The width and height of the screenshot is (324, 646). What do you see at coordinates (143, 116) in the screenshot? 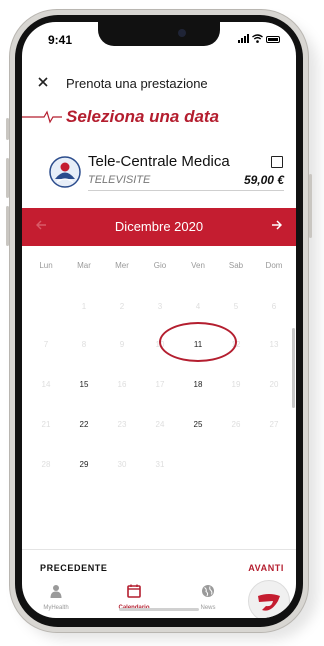
I see `section-title: Seleziona una data` at bounding box center [143, 116].